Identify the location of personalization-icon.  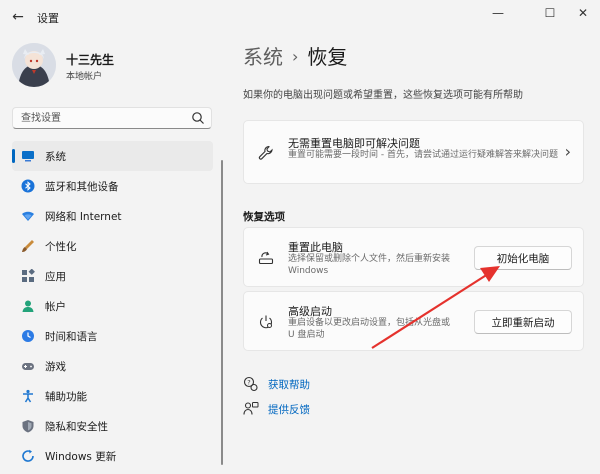
(28, 246).